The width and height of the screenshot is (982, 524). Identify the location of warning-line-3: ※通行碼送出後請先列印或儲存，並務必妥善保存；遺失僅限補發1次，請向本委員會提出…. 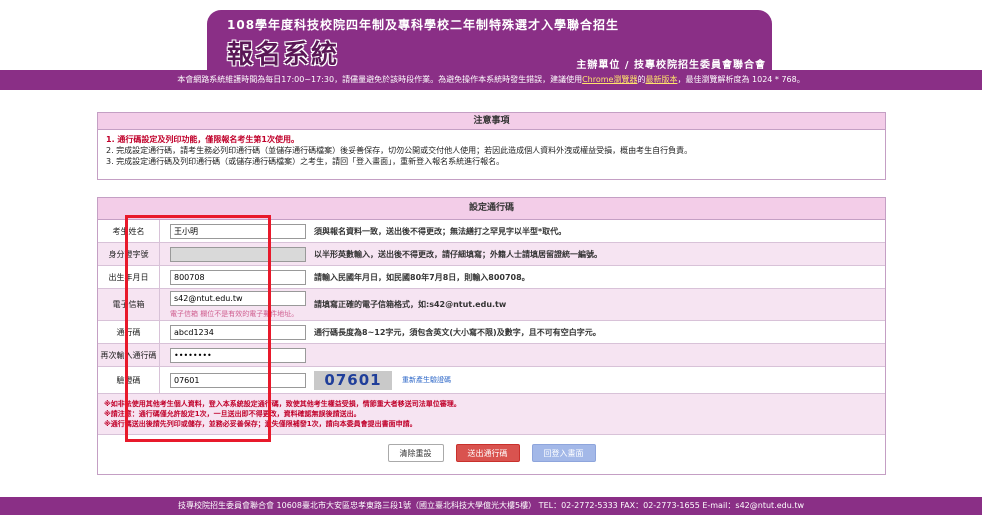
(260, 424).